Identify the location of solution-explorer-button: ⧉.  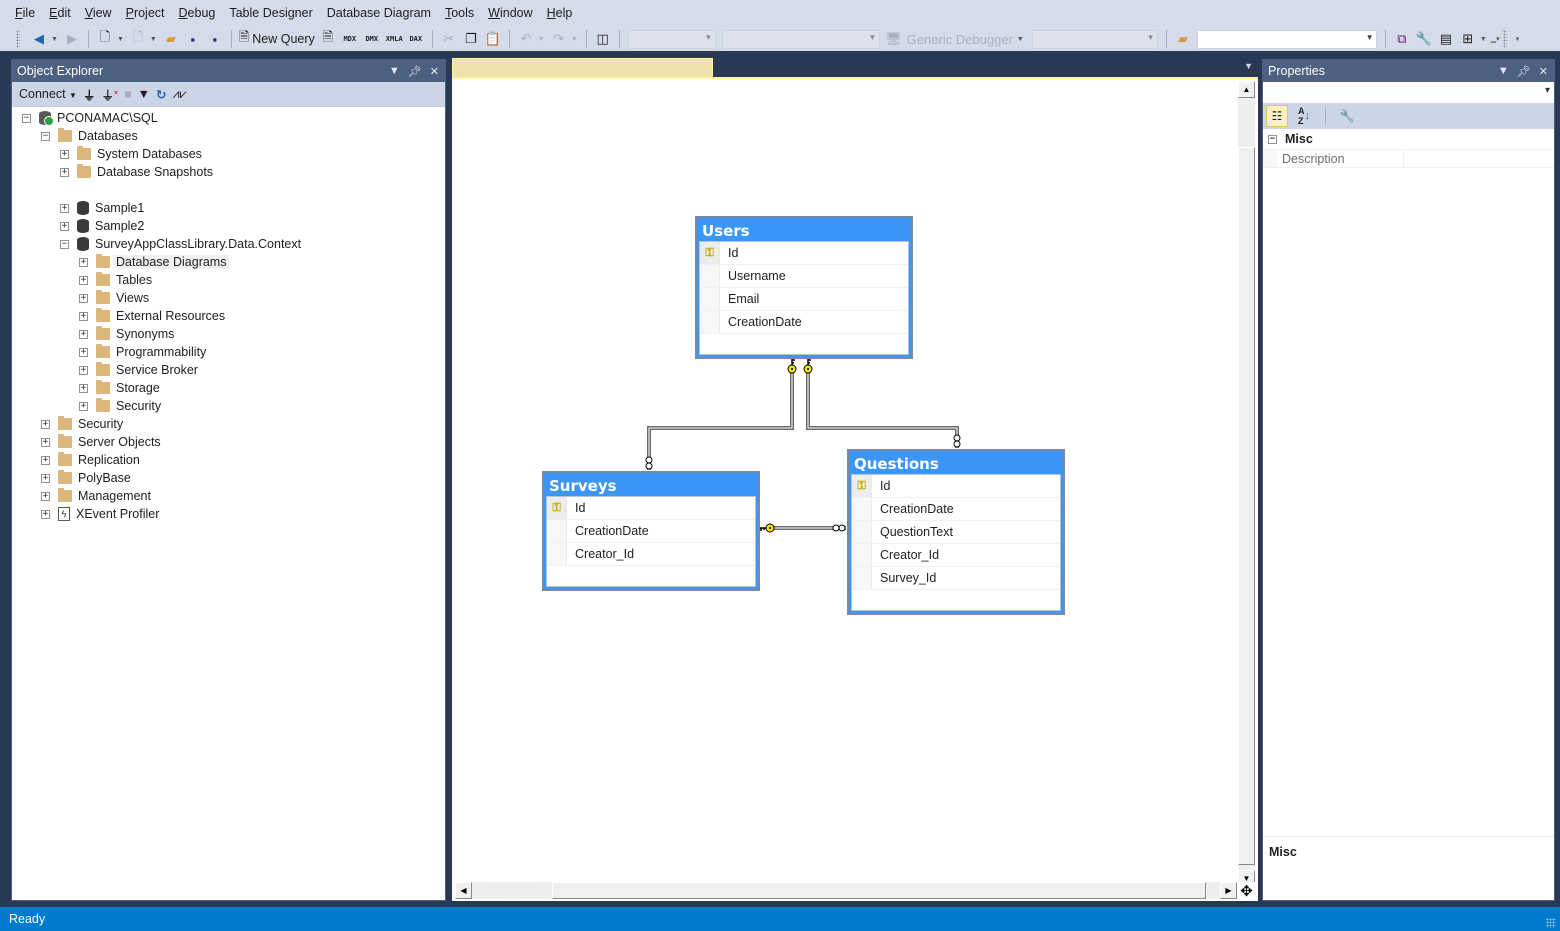
(1402, 39).